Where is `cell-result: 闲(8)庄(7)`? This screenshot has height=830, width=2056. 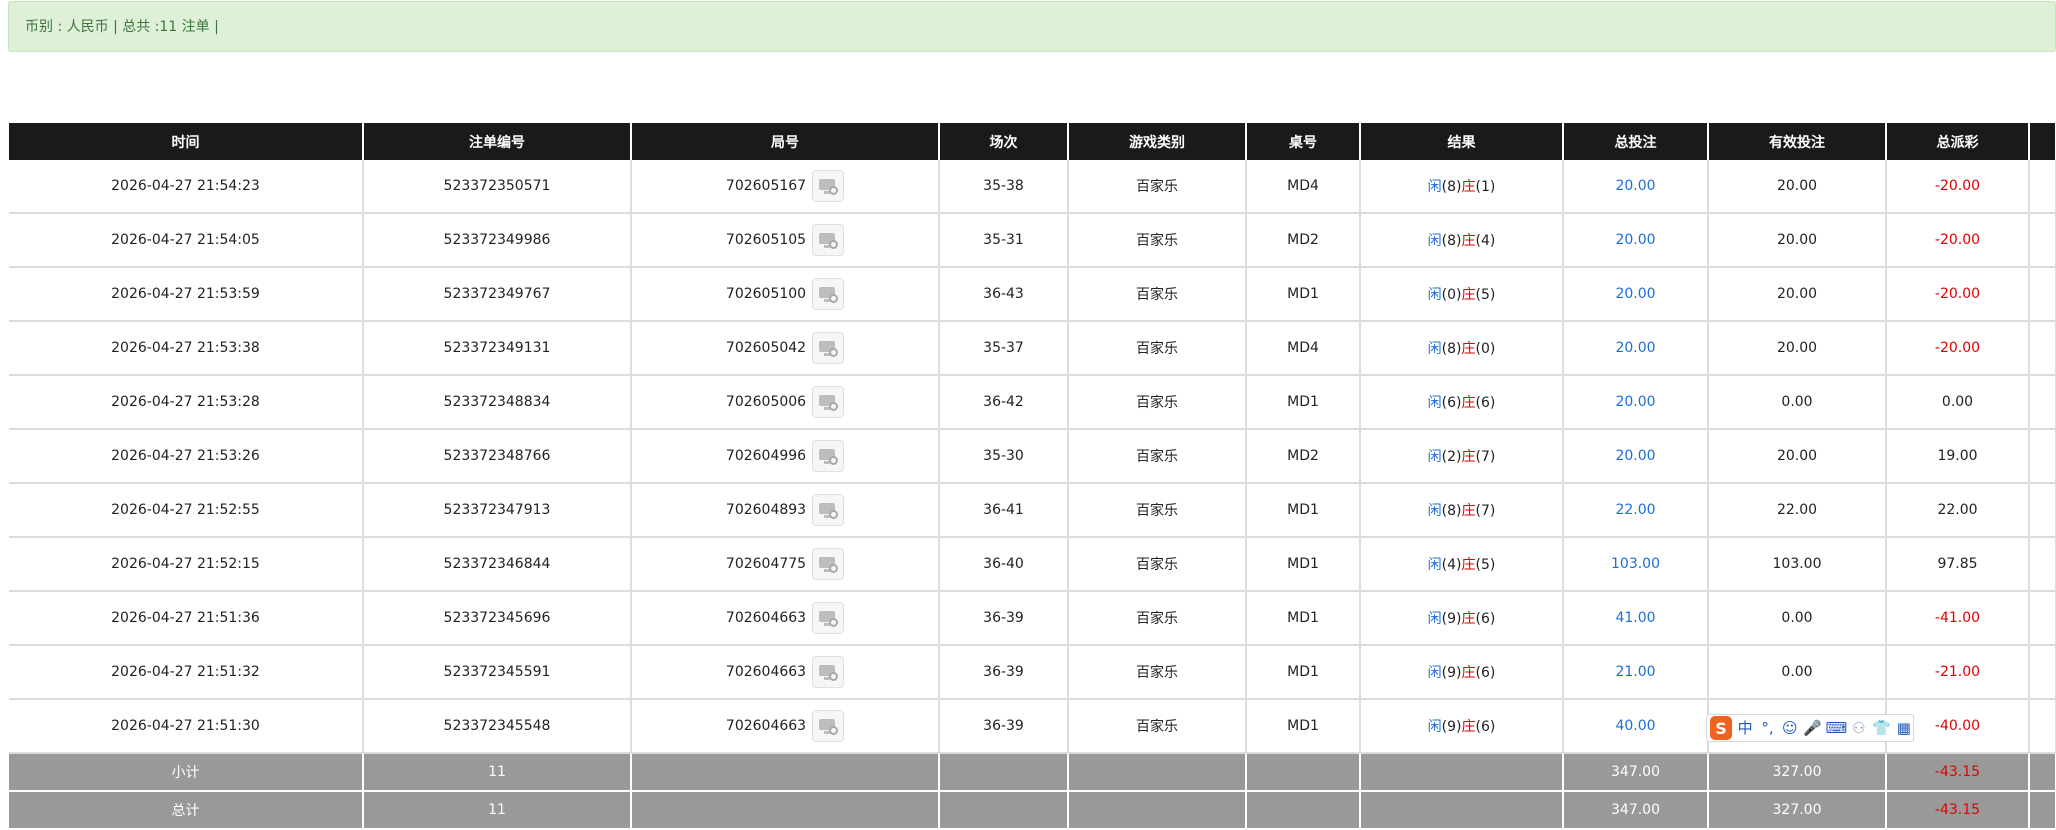 cell-result: 闲(8)庄(7) is located at coordinates (1462, 510).